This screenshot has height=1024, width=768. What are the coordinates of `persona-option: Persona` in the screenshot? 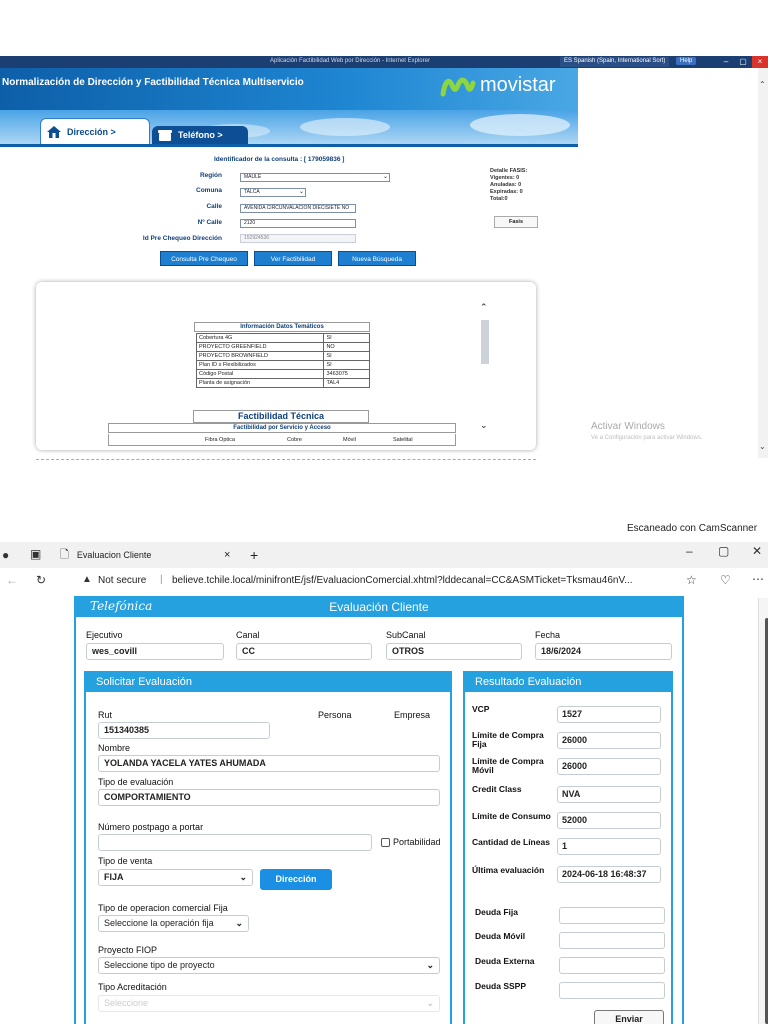 It's located at (335, 715).